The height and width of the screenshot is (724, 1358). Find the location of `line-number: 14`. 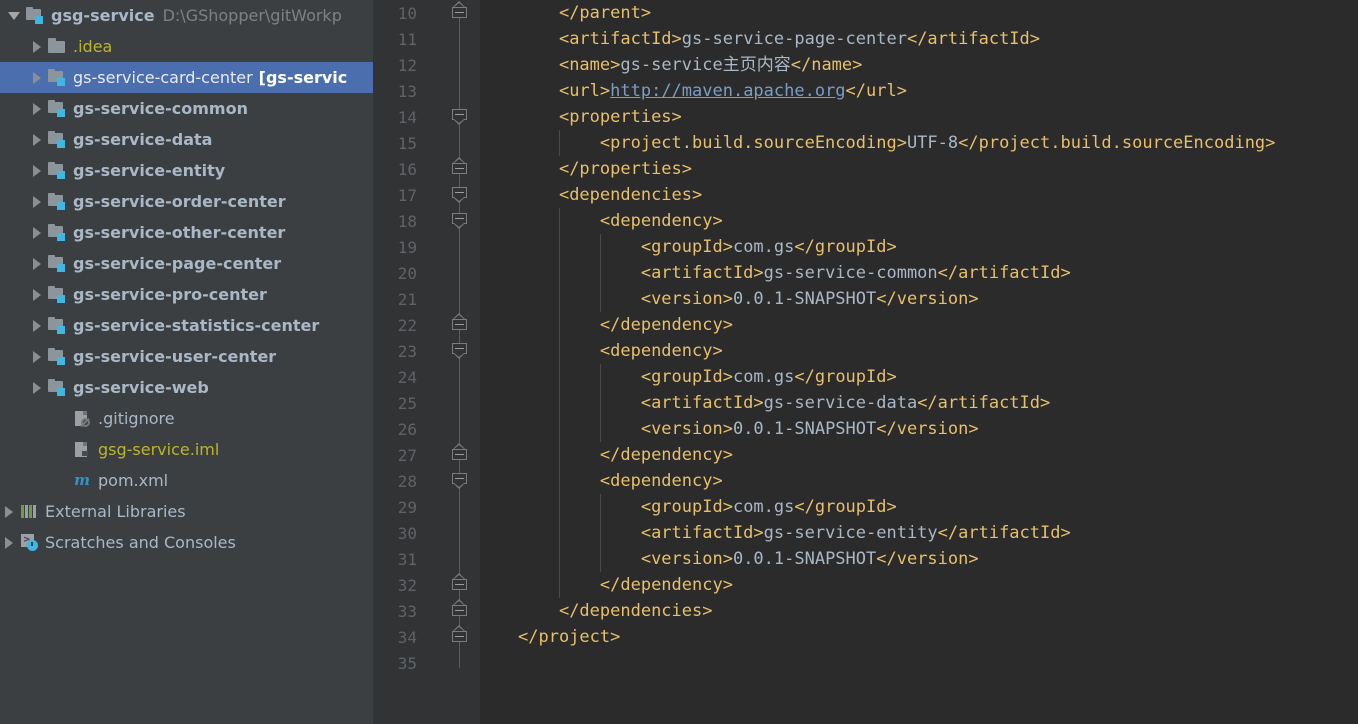

line-number: 14 is located at coordinates (407, 117).